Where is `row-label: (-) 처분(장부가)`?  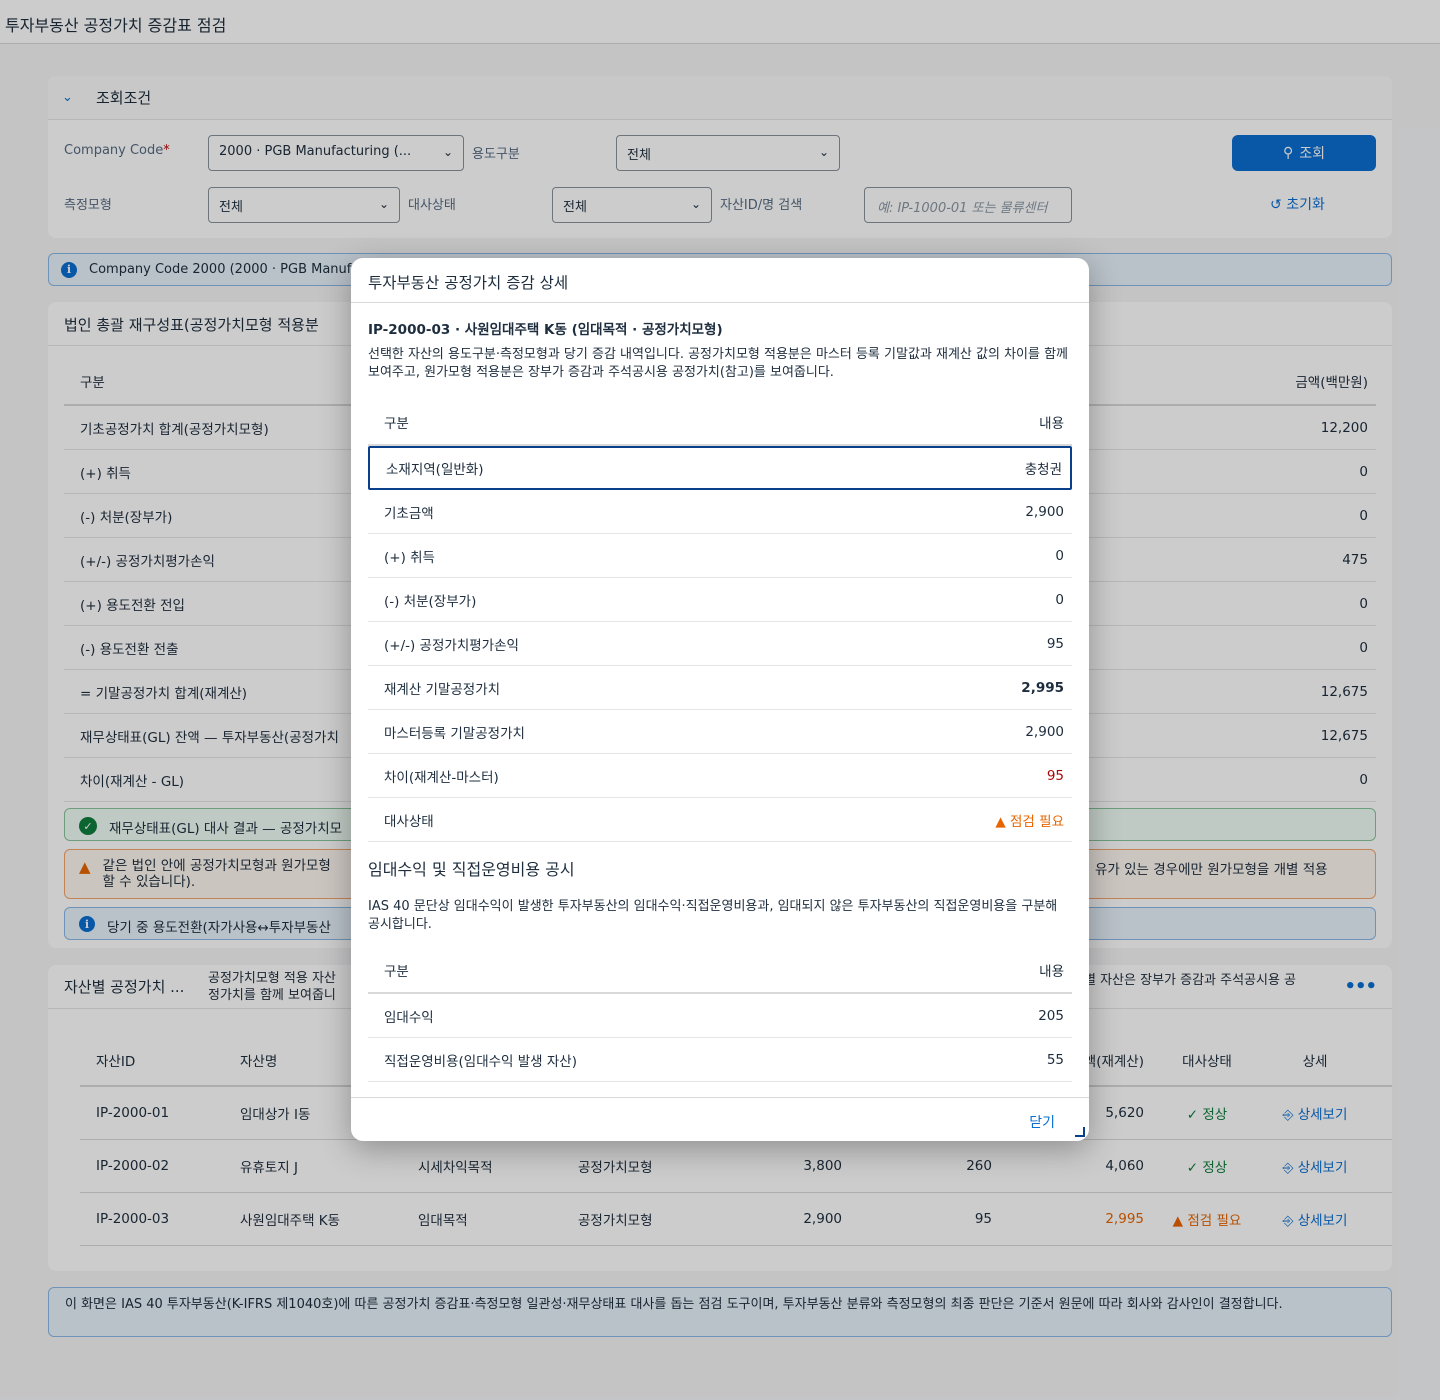 row-label: (-) 처분(장부가) is located at coordinates (430, 601).